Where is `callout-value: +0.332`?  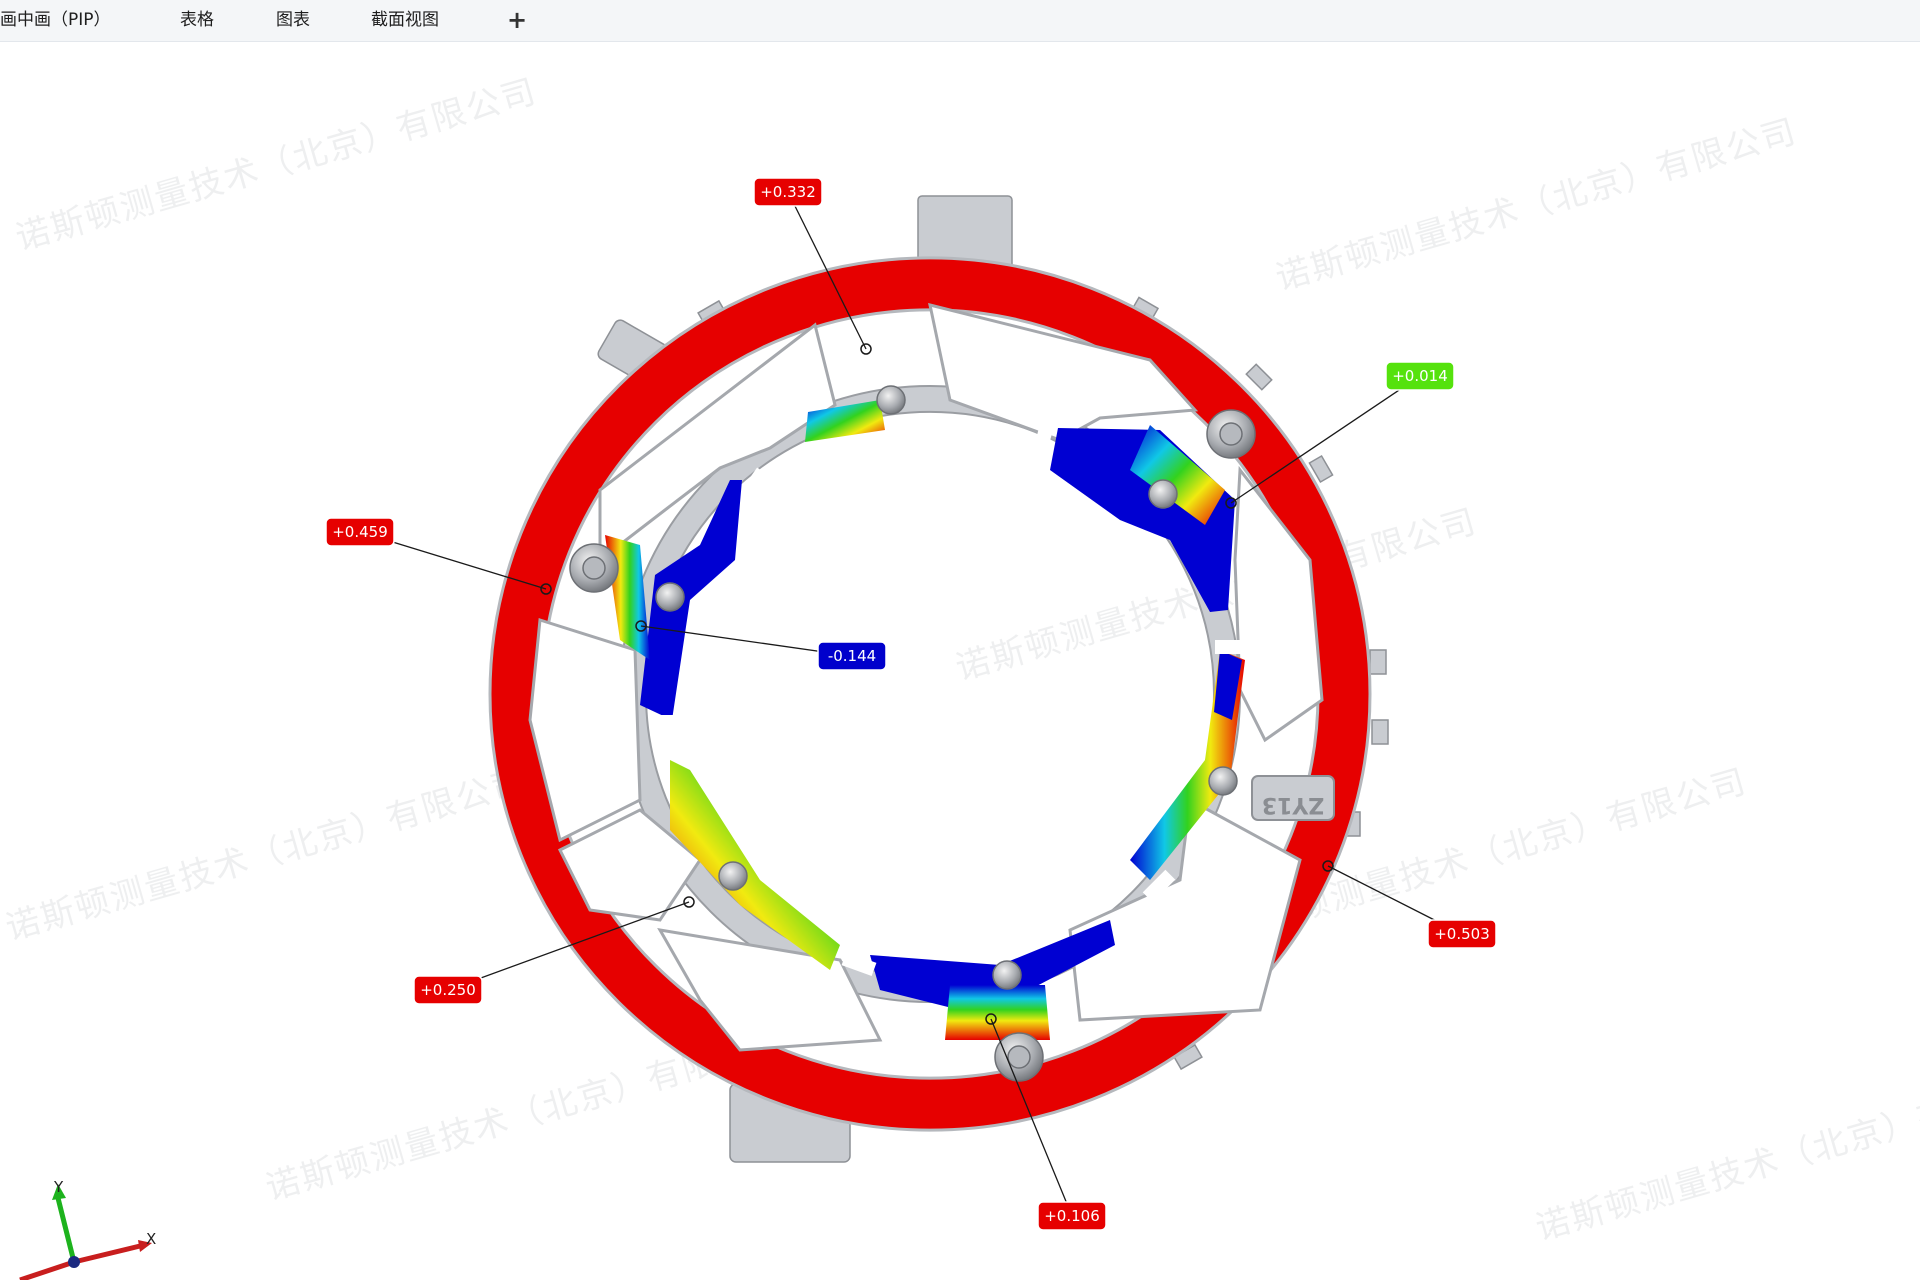
callout-value: +0.332 is located at coordinates (788, 192).